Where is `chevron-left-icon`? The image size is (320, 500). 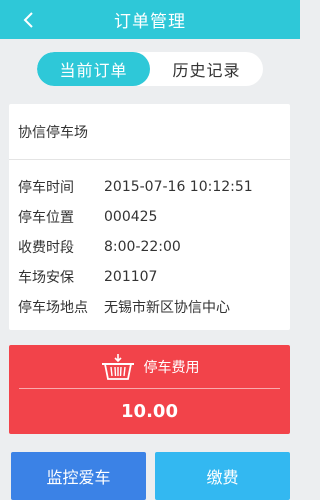
chevron-left-icon is located at coordinates (28, 19).